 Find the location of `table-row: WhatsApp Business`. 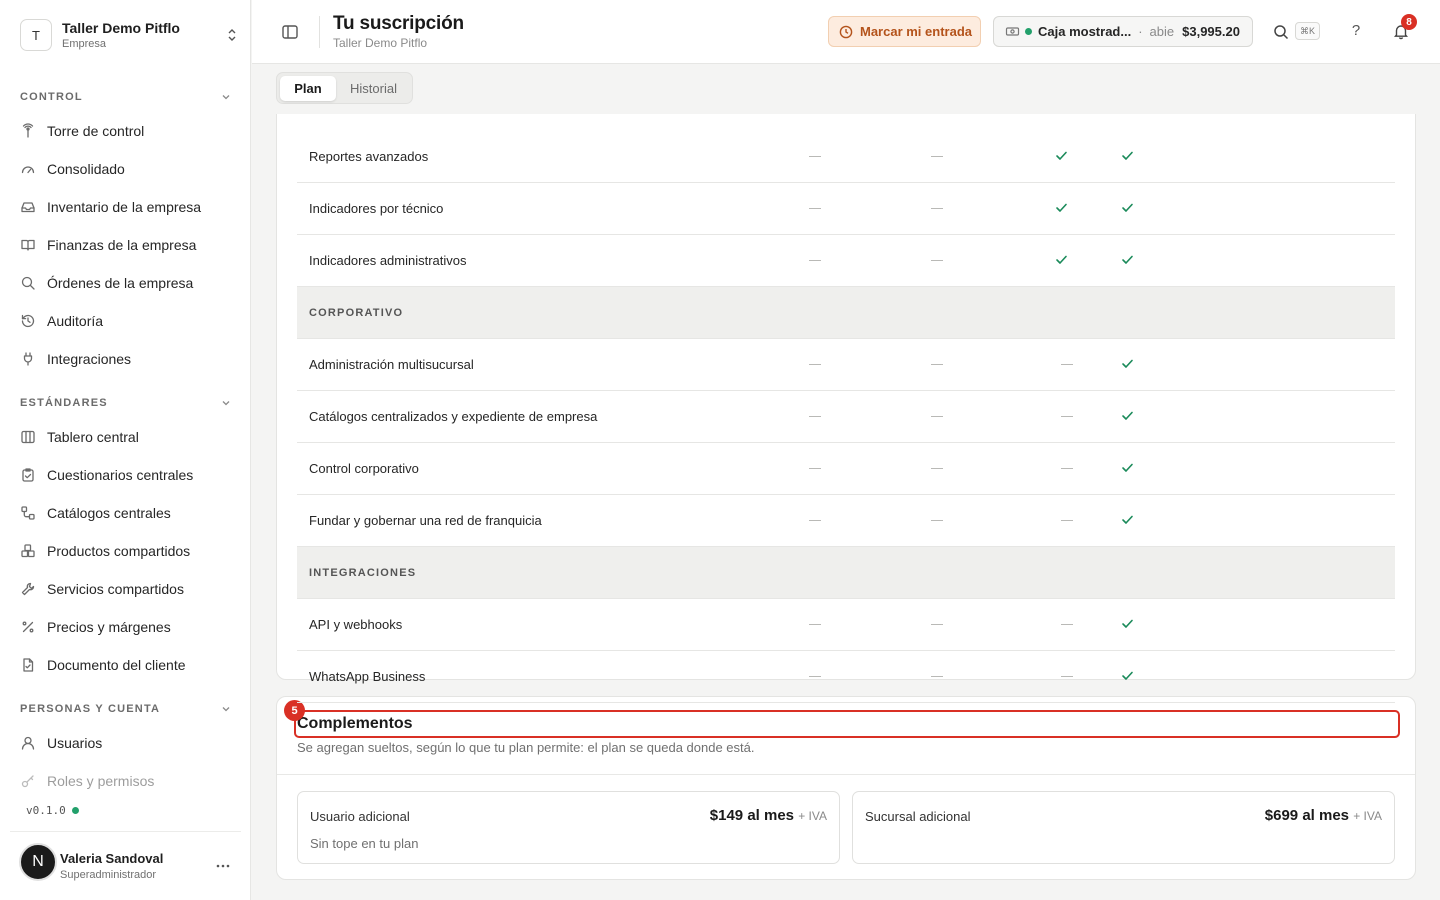

table-row: WhatsApp Business is located at coordinates (846, 677).